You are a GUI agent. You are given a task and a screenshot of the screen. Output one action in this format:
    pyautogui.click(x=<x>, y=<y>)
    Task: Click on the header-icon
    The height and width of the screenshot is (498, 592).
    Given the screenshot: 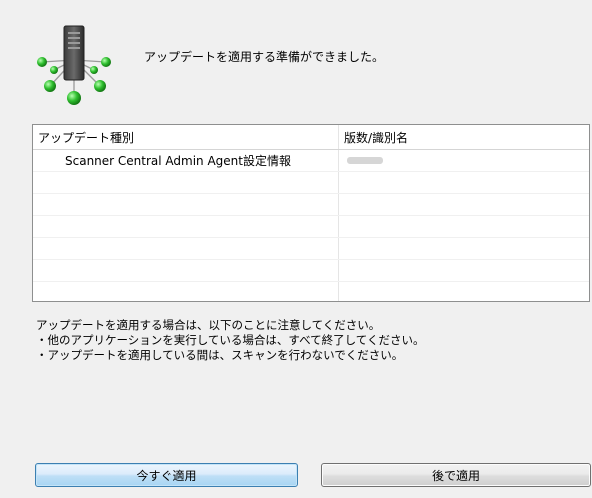 What is the action you would take?
    pyautogui.click(x=75, y=65)
    